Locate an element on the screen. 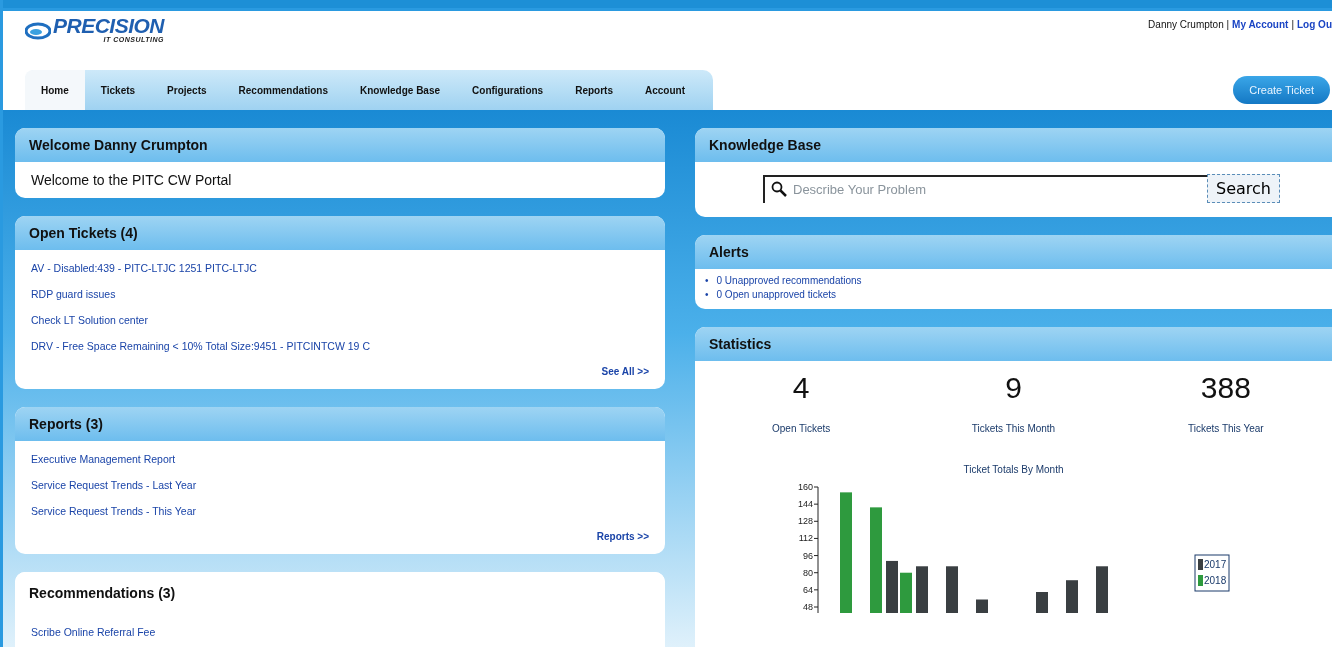  tick-label: 96 is located at coordinates (808, 555).